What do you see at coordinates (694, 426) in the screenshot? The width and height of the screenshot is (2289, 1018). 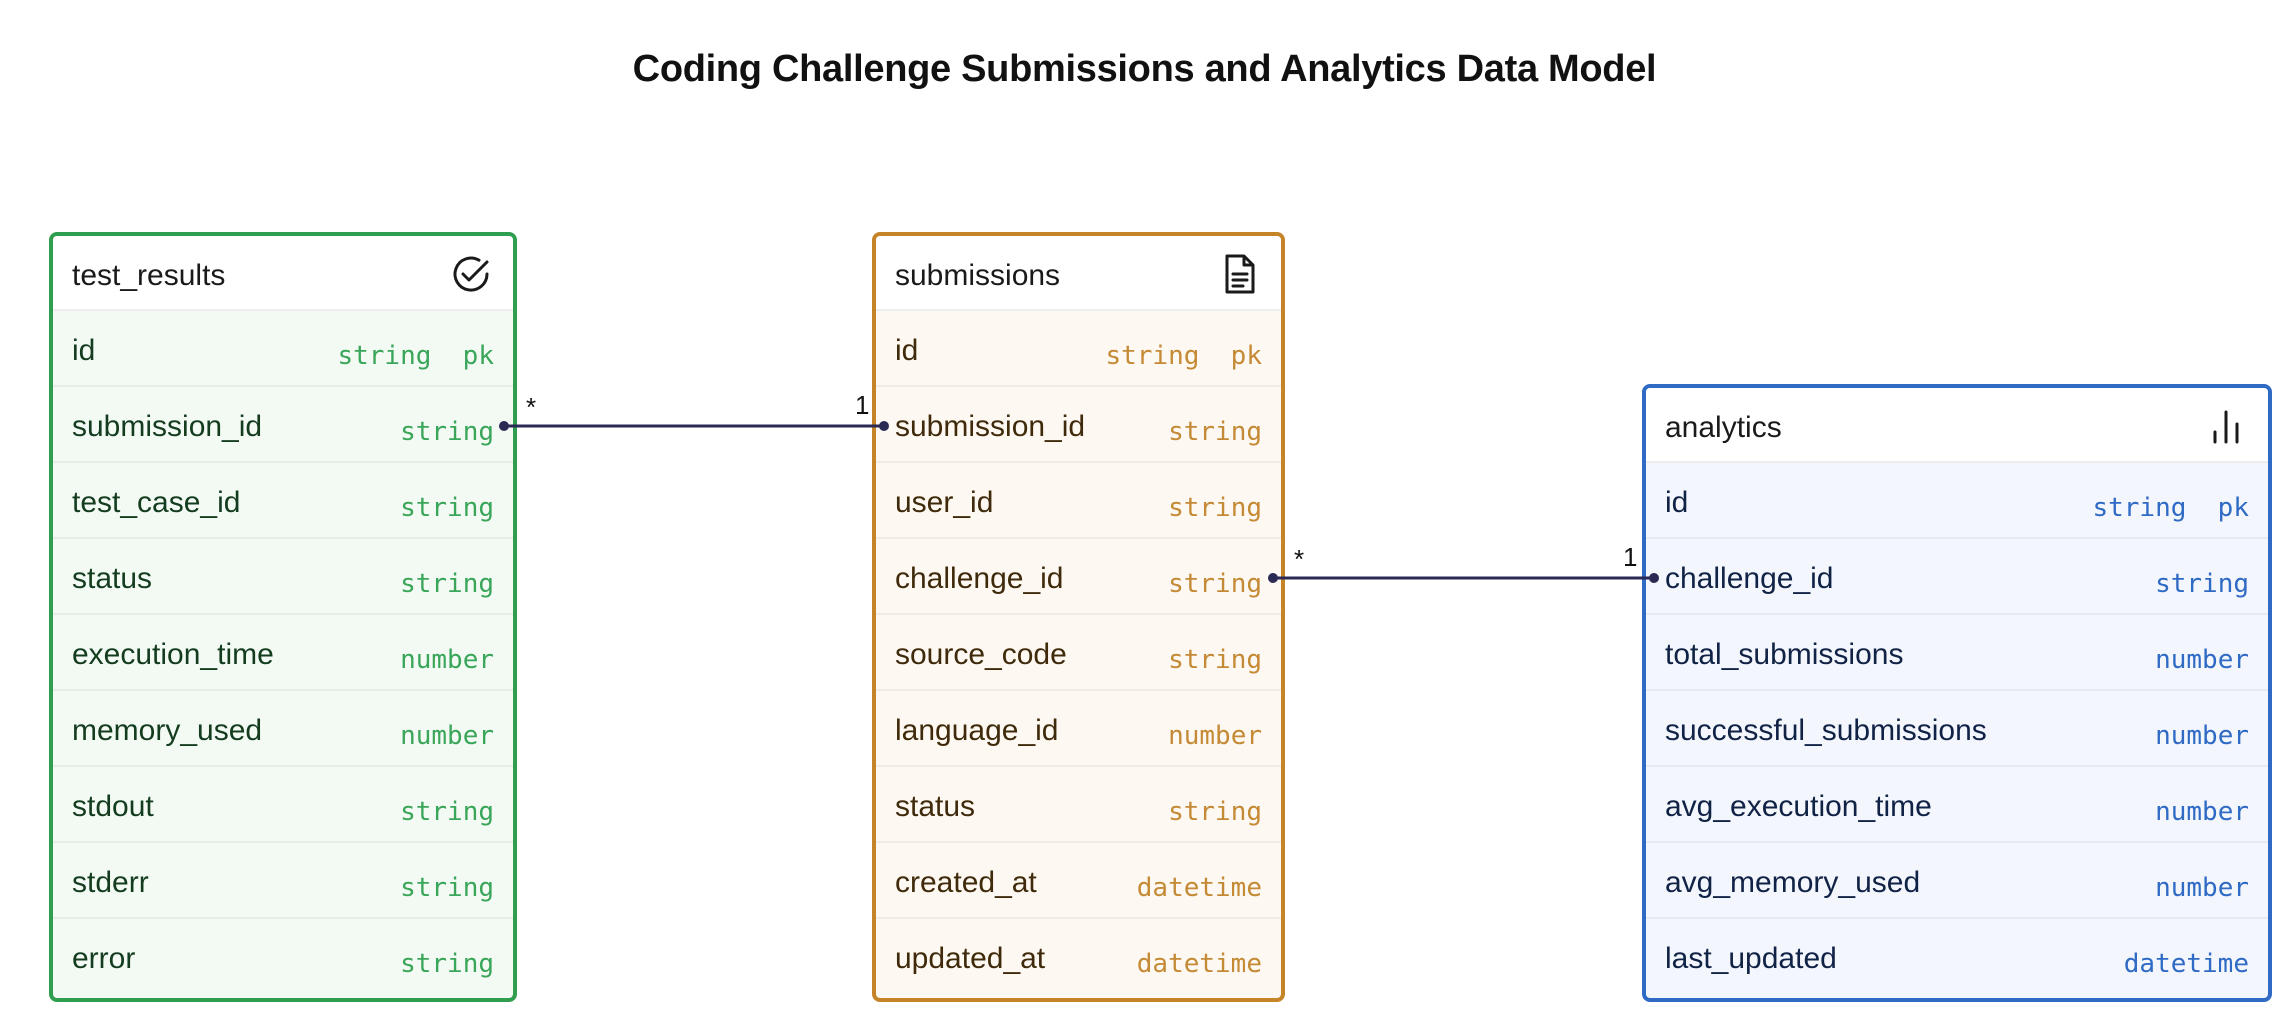 I see `relationship-test-results-submissions` at bounding box center [694, 426].